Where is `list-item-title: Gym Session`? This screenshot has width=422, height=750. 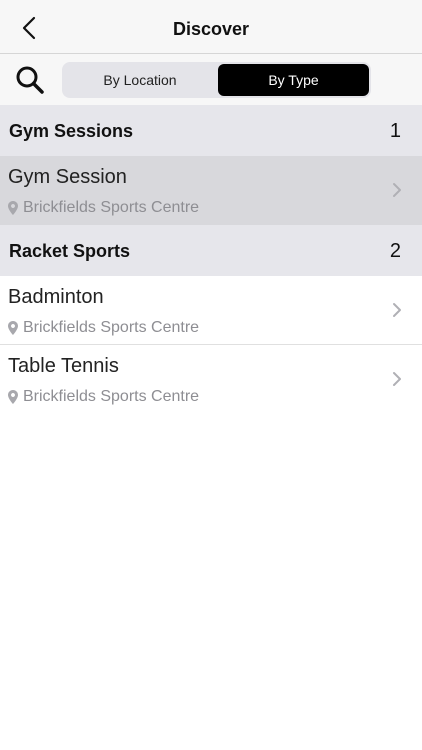
list-item-title: Gym Session is located at coordinates (67, 177).